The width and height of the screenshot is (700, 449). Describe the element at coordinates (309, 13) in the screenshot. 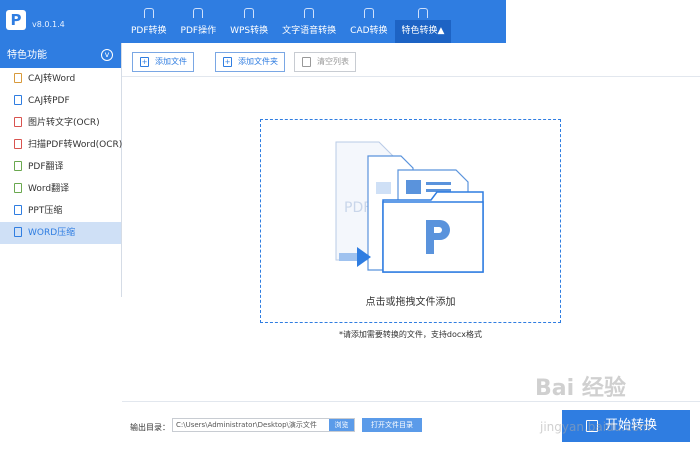

I see `text-speech-icon` at that location.